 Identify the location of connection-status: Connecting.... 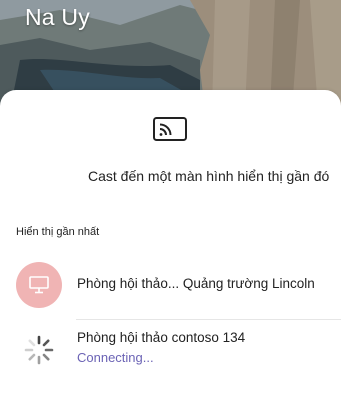
(115, 357).